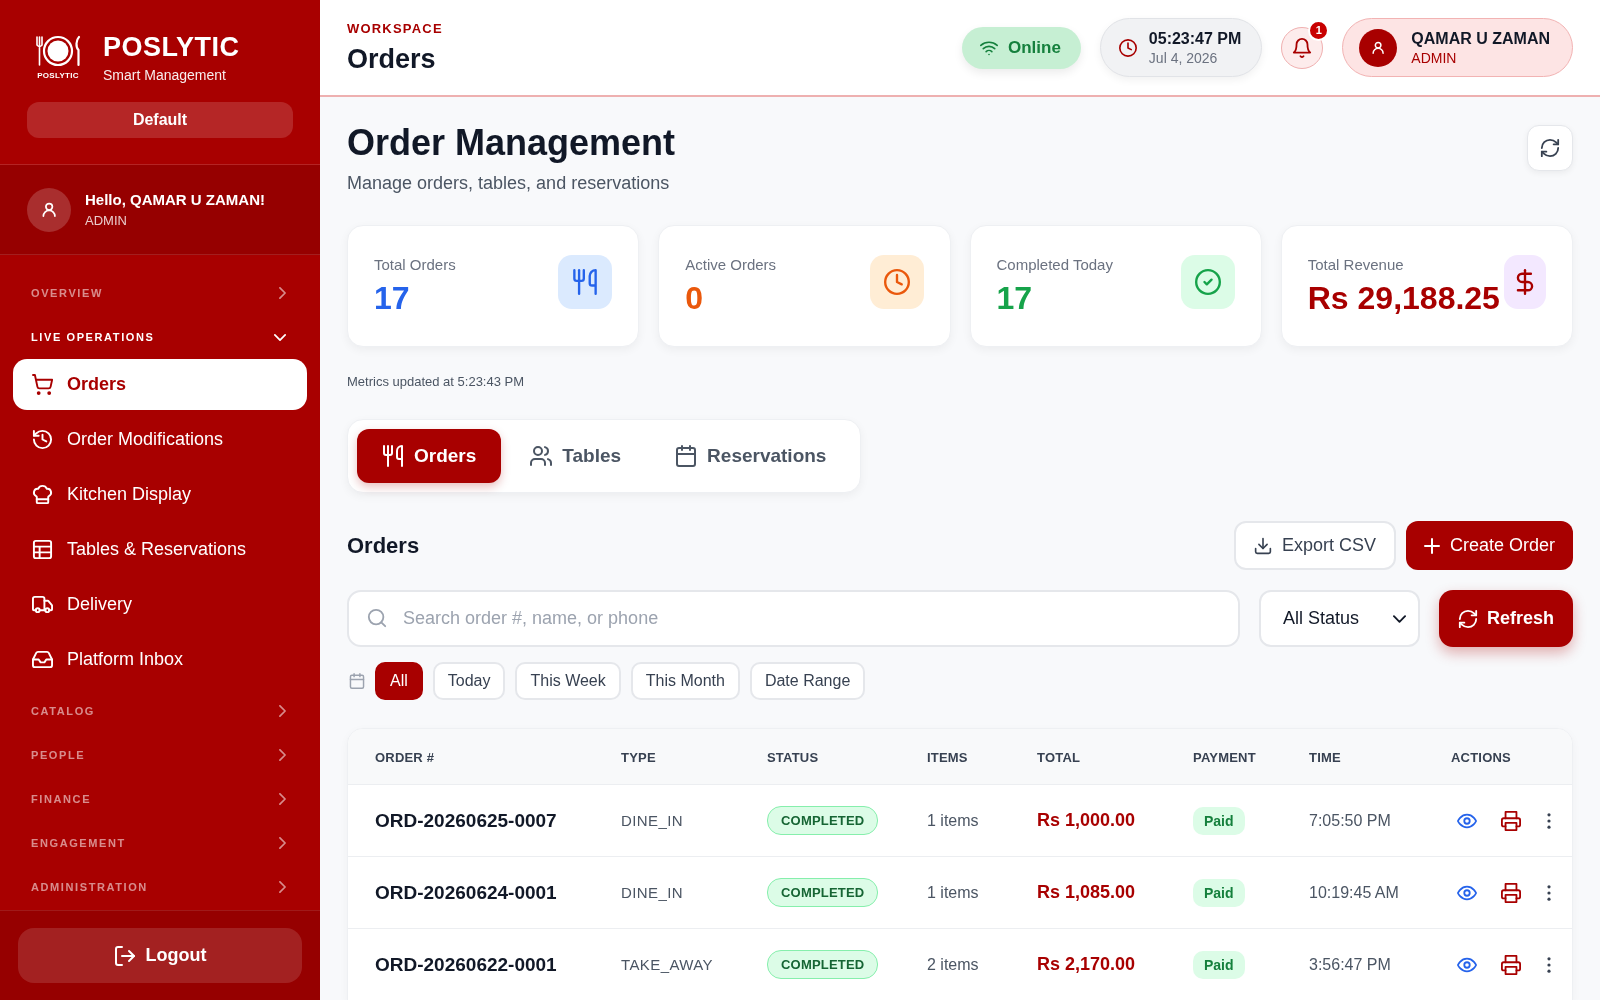 The image size is (1600, 1000). What do you see at coordinates (466, 892) in the screenshot?
I see `order-number: ORD-20260624-0001` at bounding box center [466, 892].